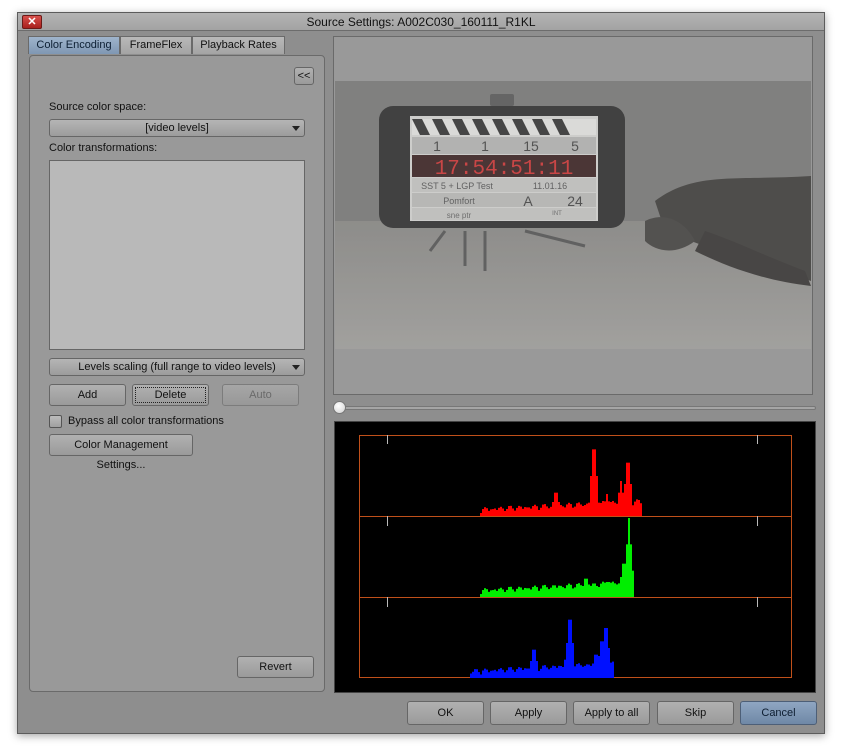 The height and width of the screenshot is (755, 842). What do you see at coordinates (339, 407) in the screenshot?
I see `playback-slider-thumb` at bounding box center [339, 407].